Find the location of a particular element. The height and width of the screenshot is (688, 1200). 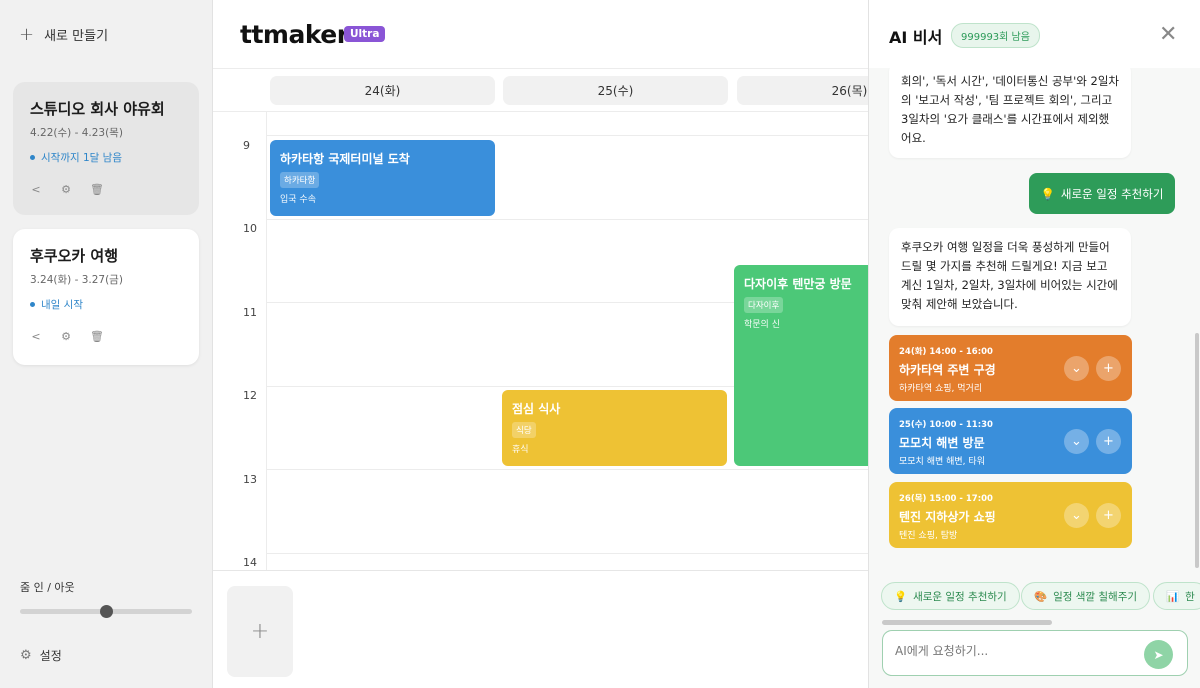

send-button: ➤ is located at coordinates (1158, 654).